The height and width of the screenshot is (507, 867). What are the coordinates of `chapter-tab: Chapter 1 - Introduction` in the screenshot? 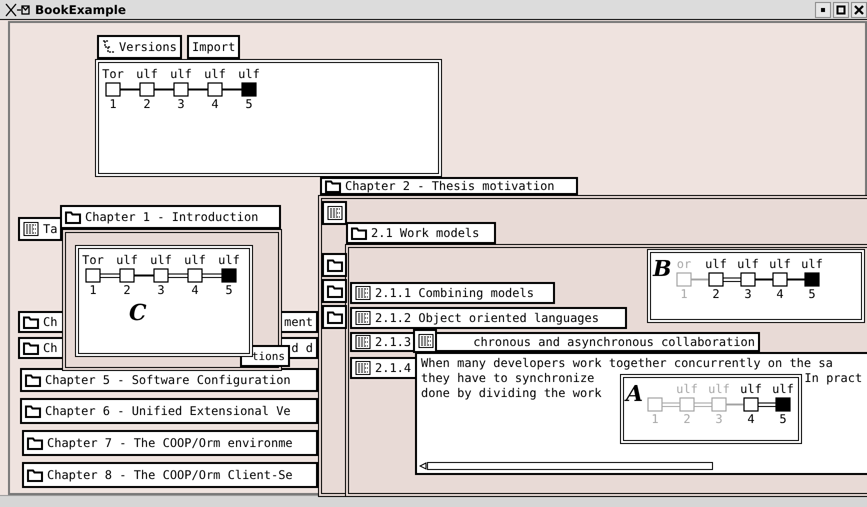 It's located at (170, 217).